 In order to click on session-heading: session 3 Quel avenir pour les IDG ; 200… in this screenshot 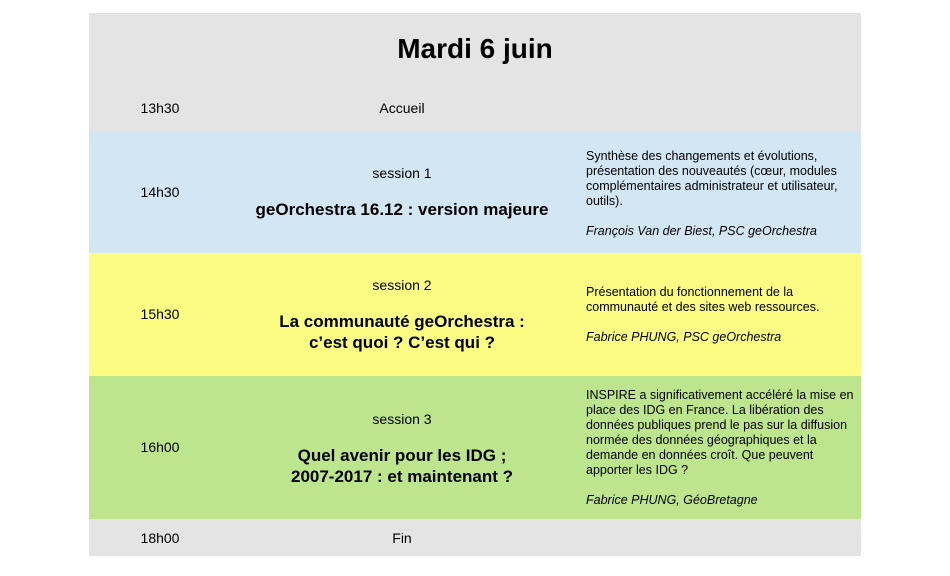, I will do `click(402, 449)`.